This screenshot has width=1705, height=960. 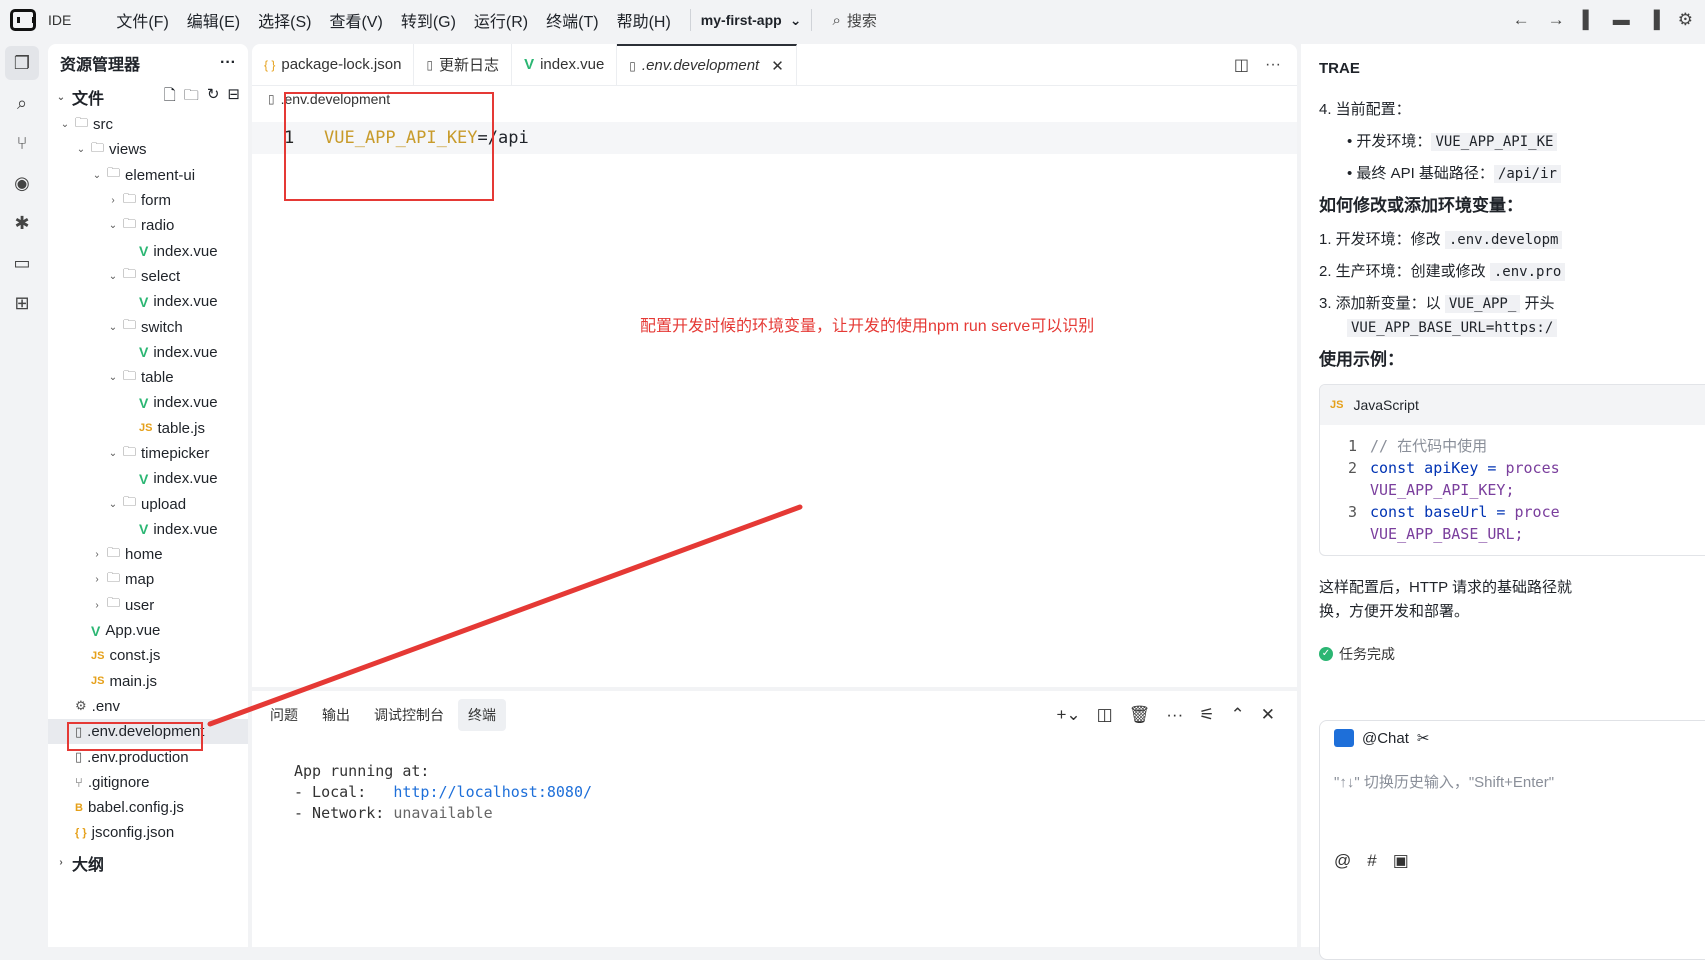 I want to click on menu-select: 选择(S), so click(x=284, y=20).